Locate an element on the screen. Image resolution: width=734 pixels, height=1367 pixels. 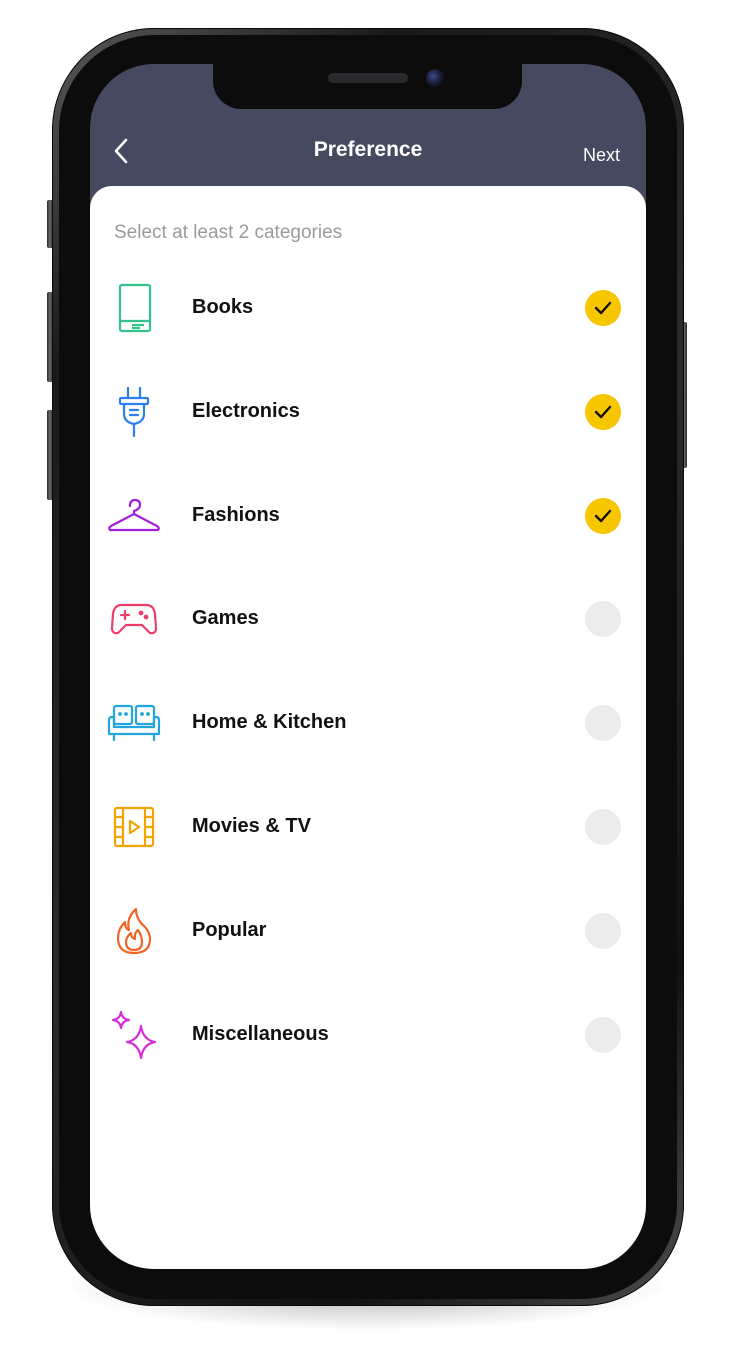
category-label: Electronics is located at coordinates (246, 410).